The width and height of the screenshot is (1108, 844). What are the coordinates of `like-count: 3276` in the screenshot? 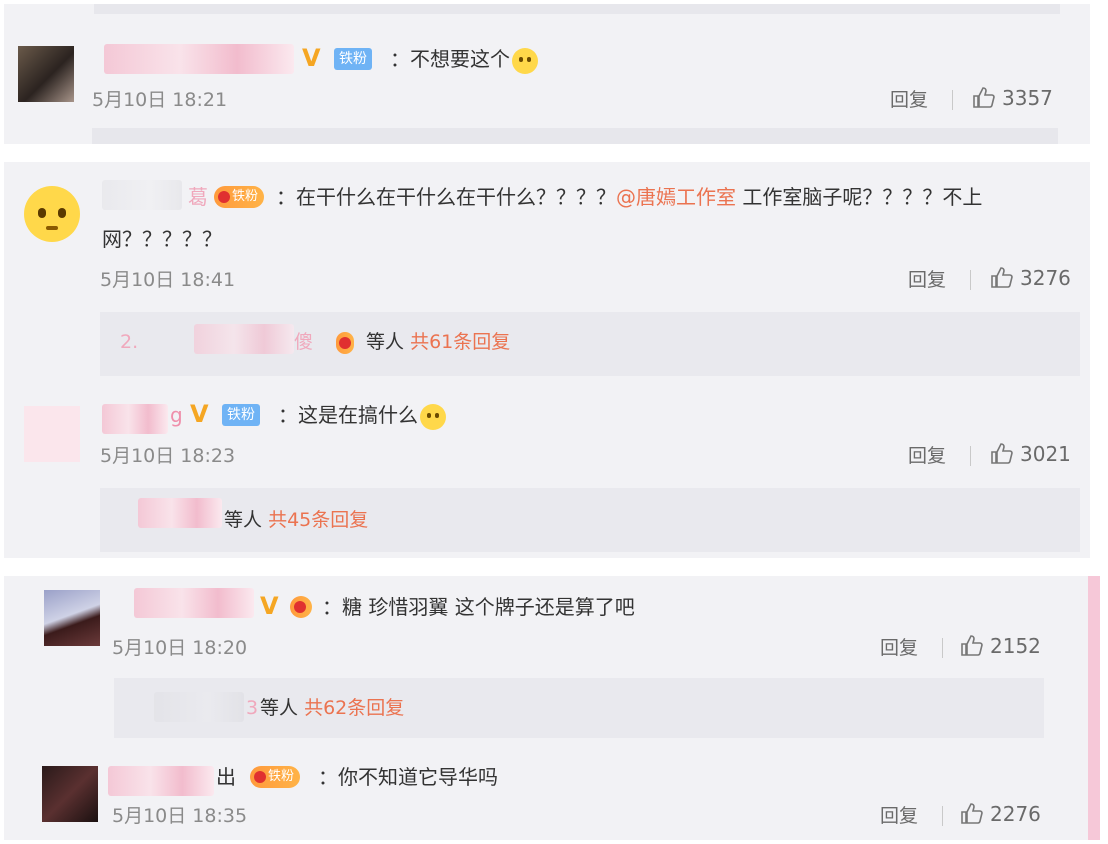 It's located at (1045, 278).